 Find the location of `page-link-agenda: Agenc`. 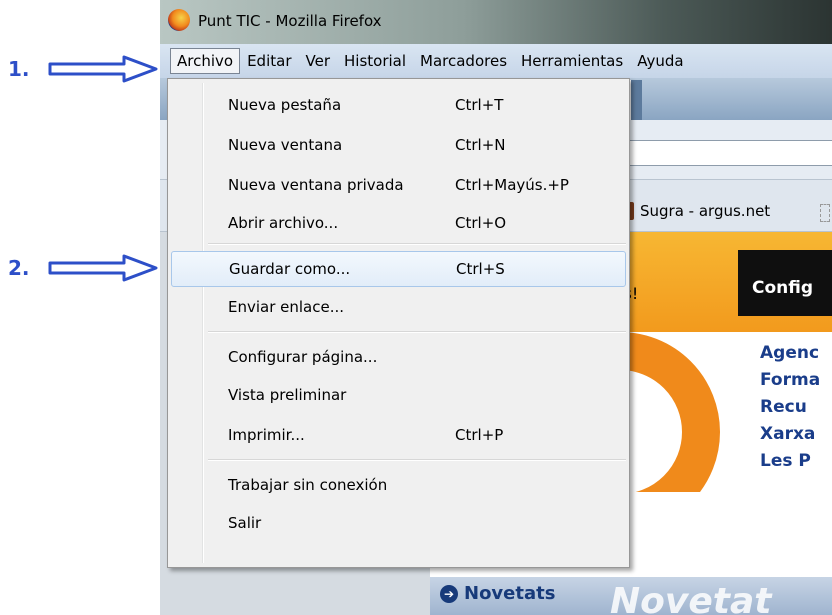

page-link-agenda: Agenc is located at coordinates (790, 353).